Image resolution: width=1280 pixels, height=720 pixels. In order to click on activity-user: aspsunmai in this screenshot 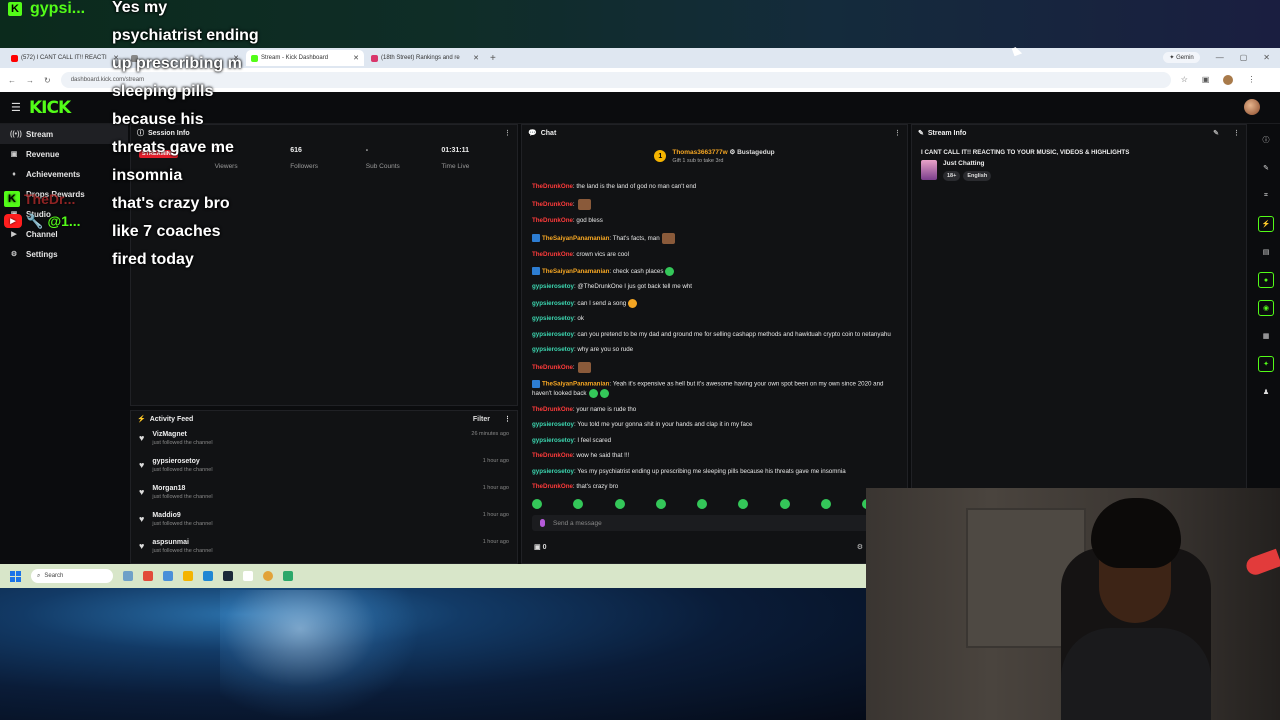, I will do `click(182, 542)`.